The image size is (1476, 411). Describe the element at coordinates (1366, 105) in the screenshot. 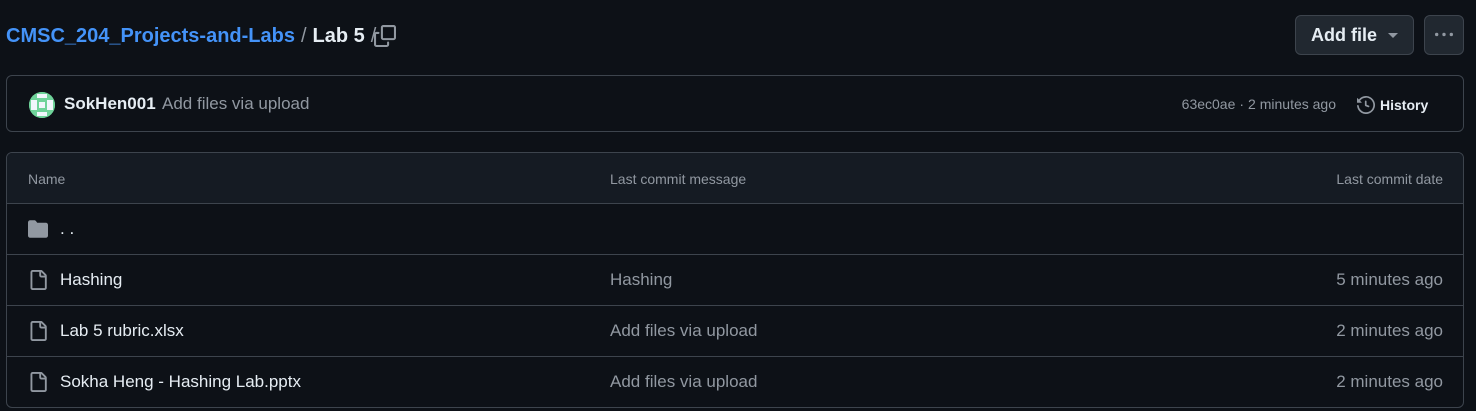

I see `history-icon` at that location.